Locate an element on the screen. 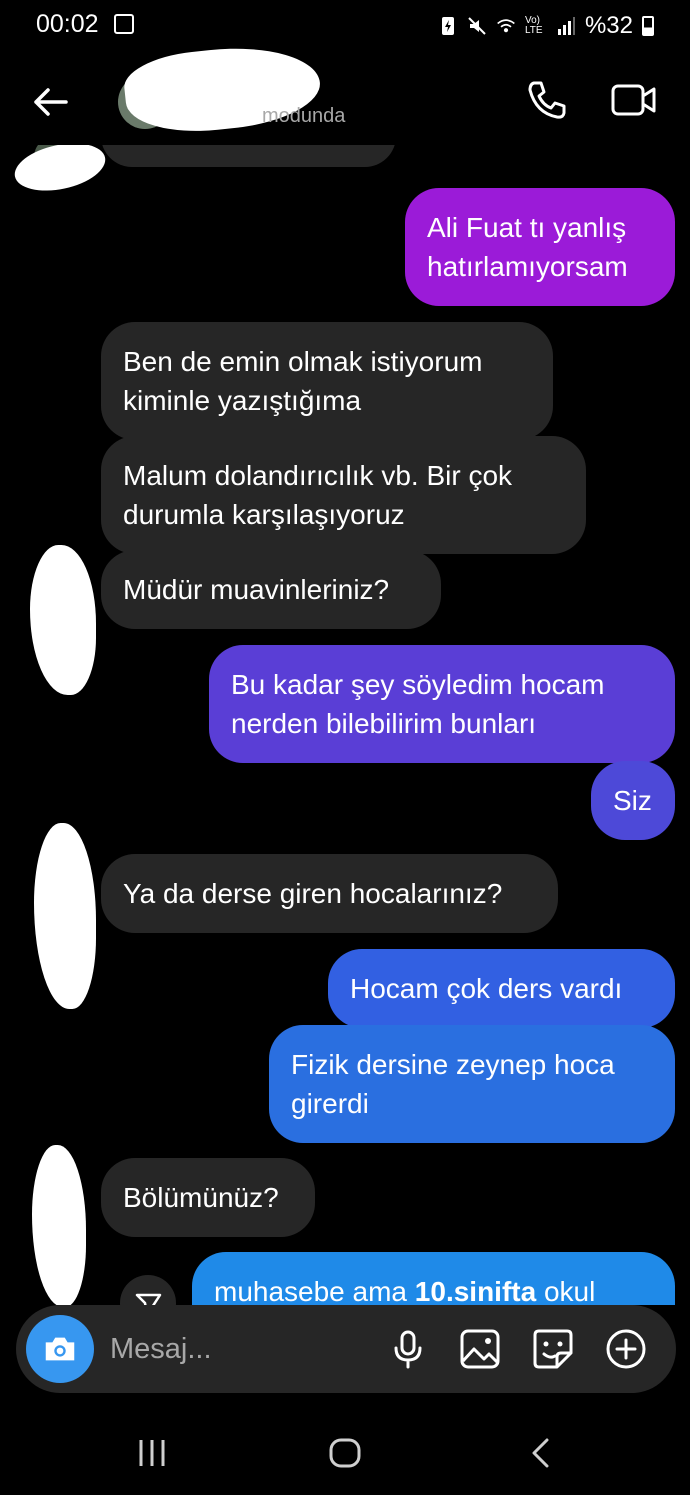 The height and width of the screenshot is (1495, 690). signal-icon is located at coordinates (566, 26).